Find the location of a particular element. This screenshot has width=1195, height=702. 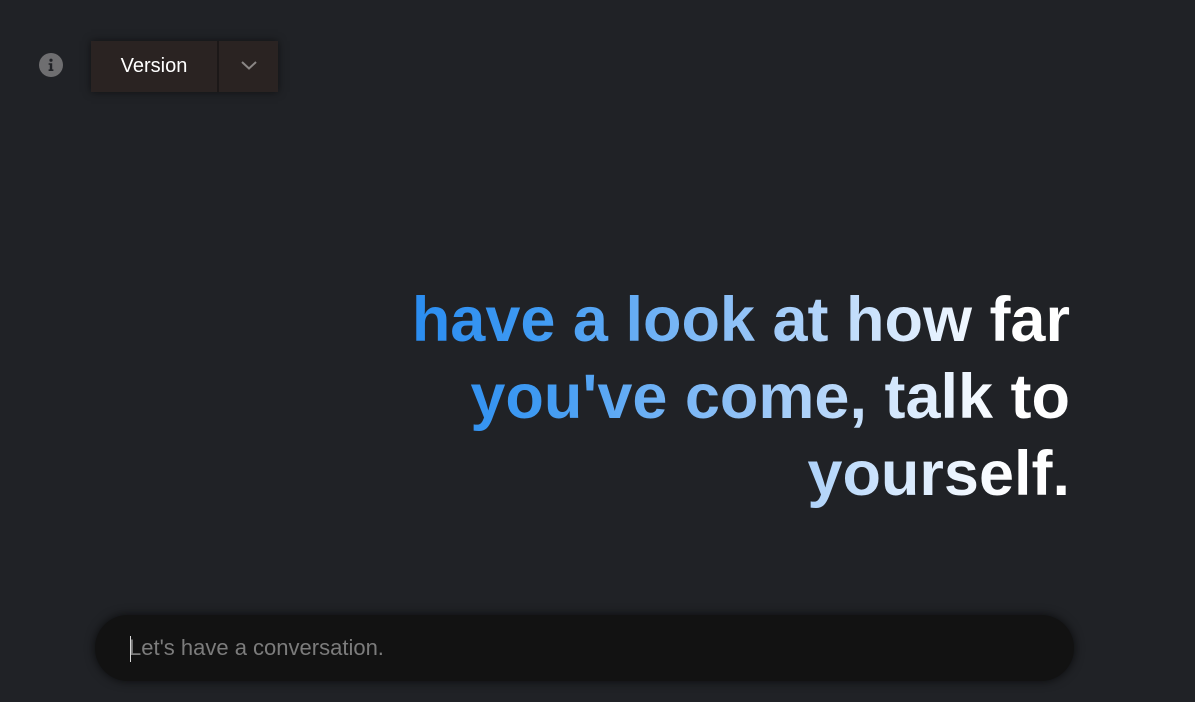

info-icon is located at coordinates (51, 65).